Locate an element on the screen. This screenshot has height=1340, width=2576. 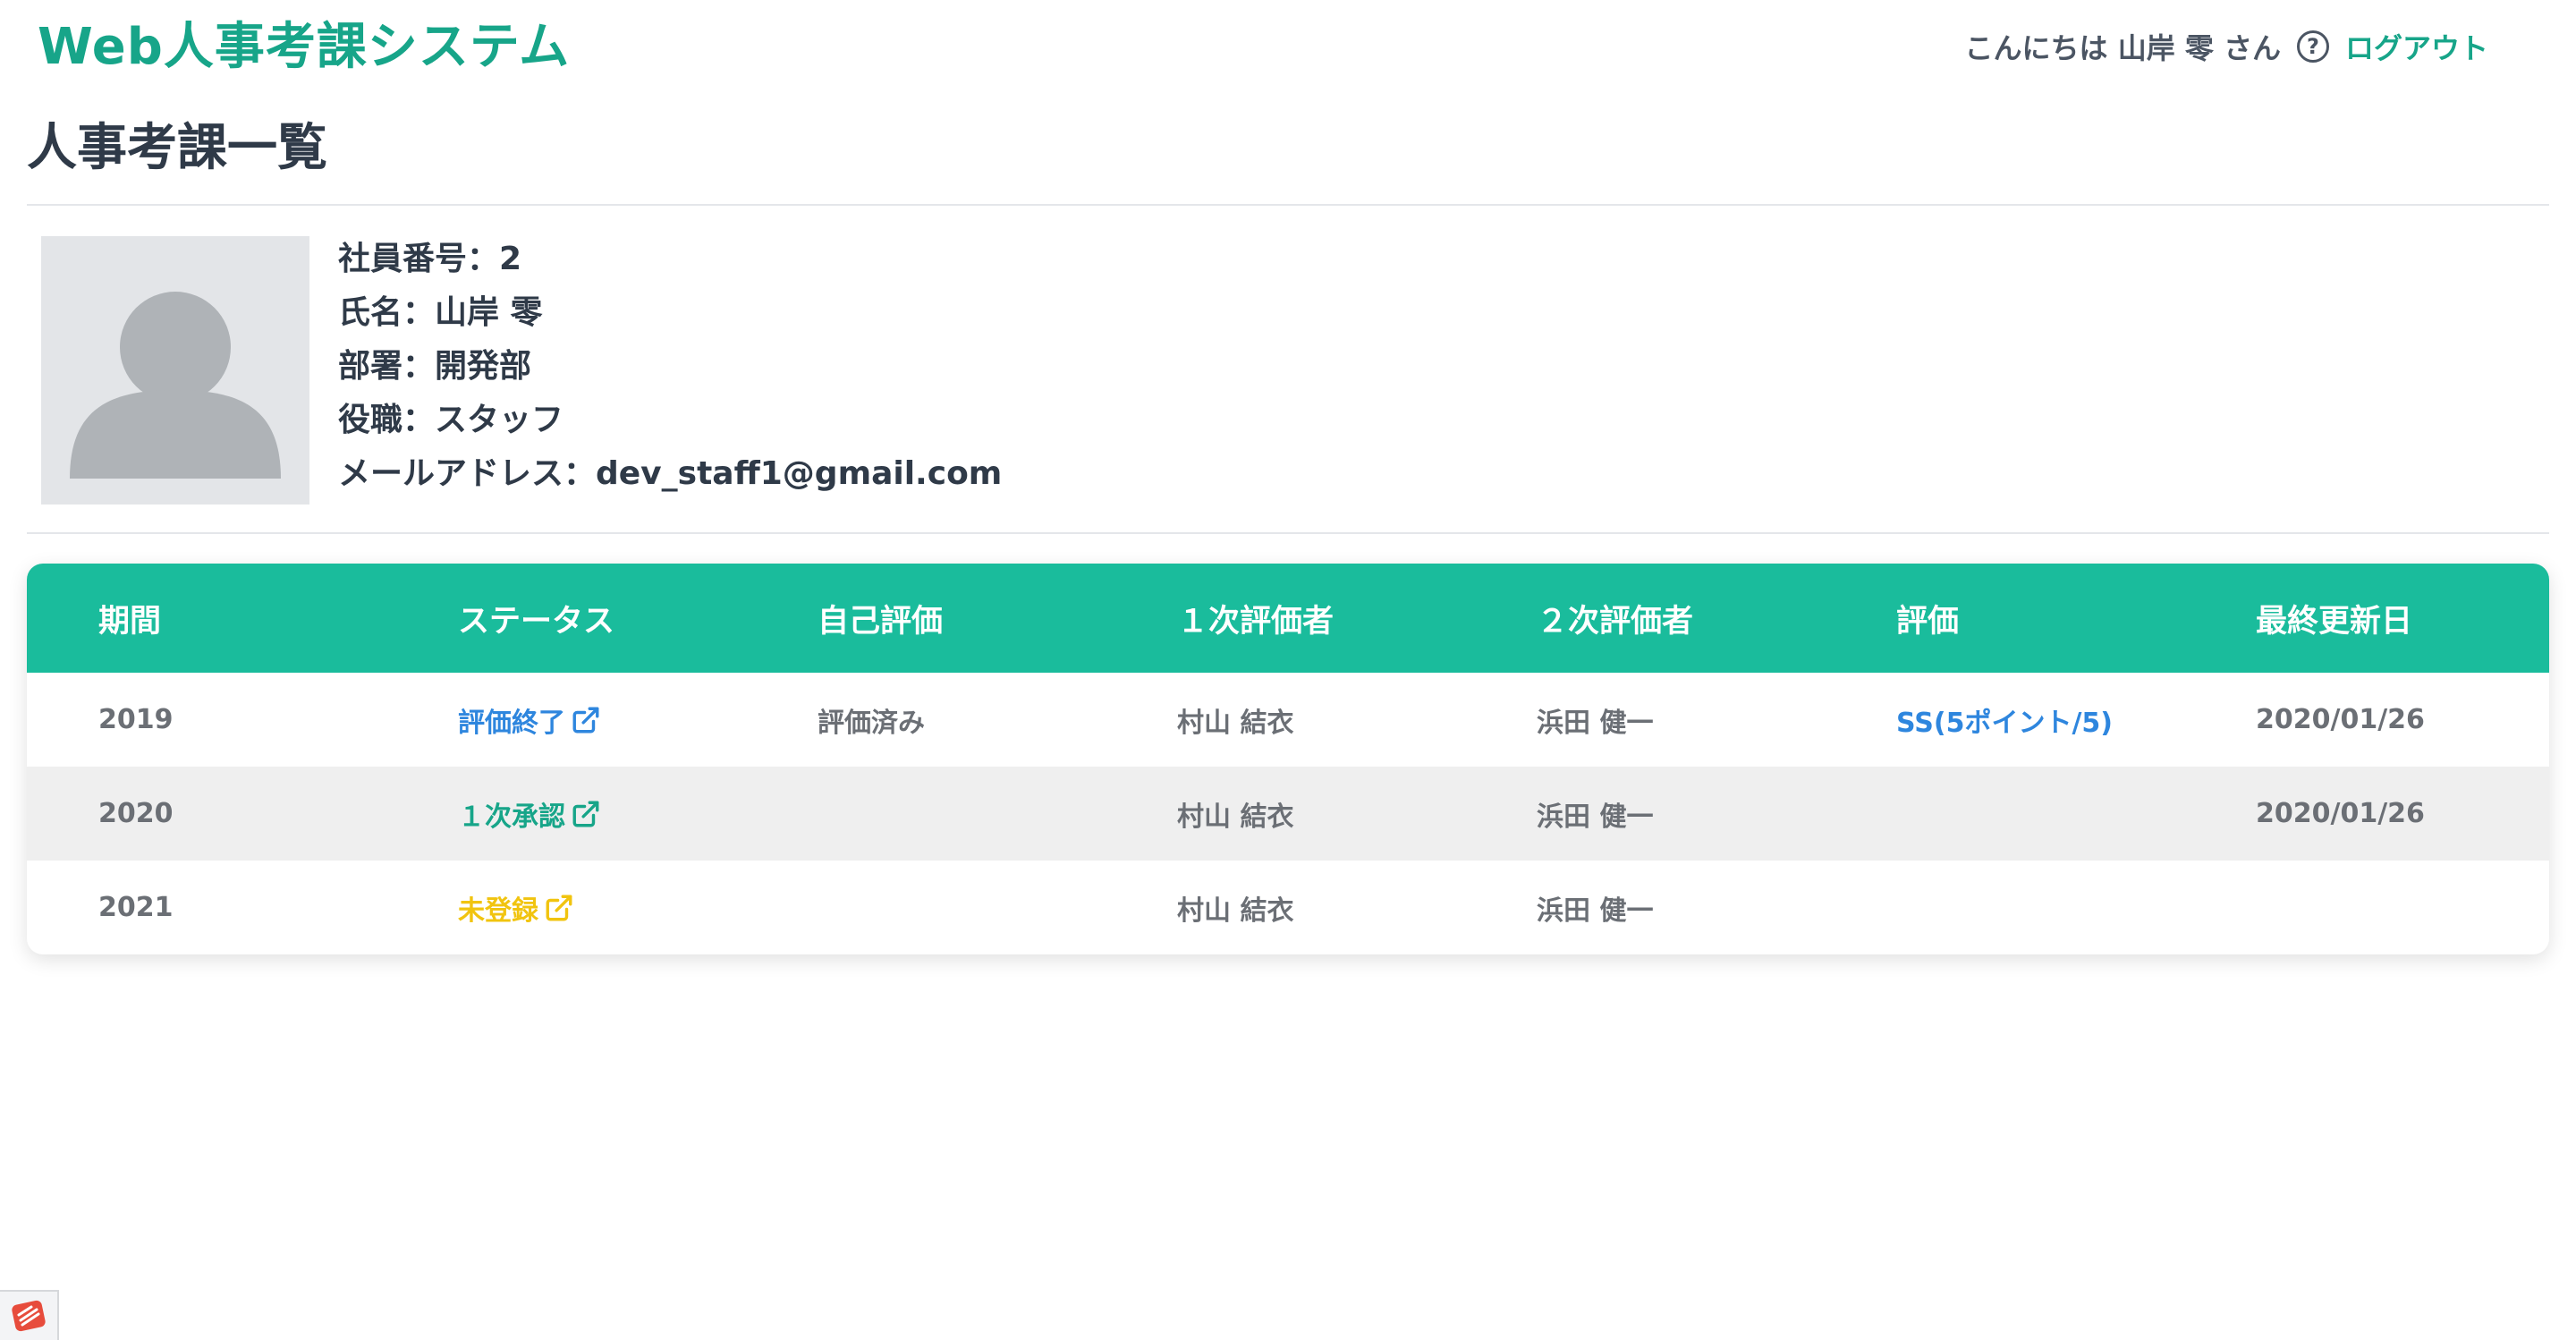
status-link: 未登録 is located at coordinates (516, 908).